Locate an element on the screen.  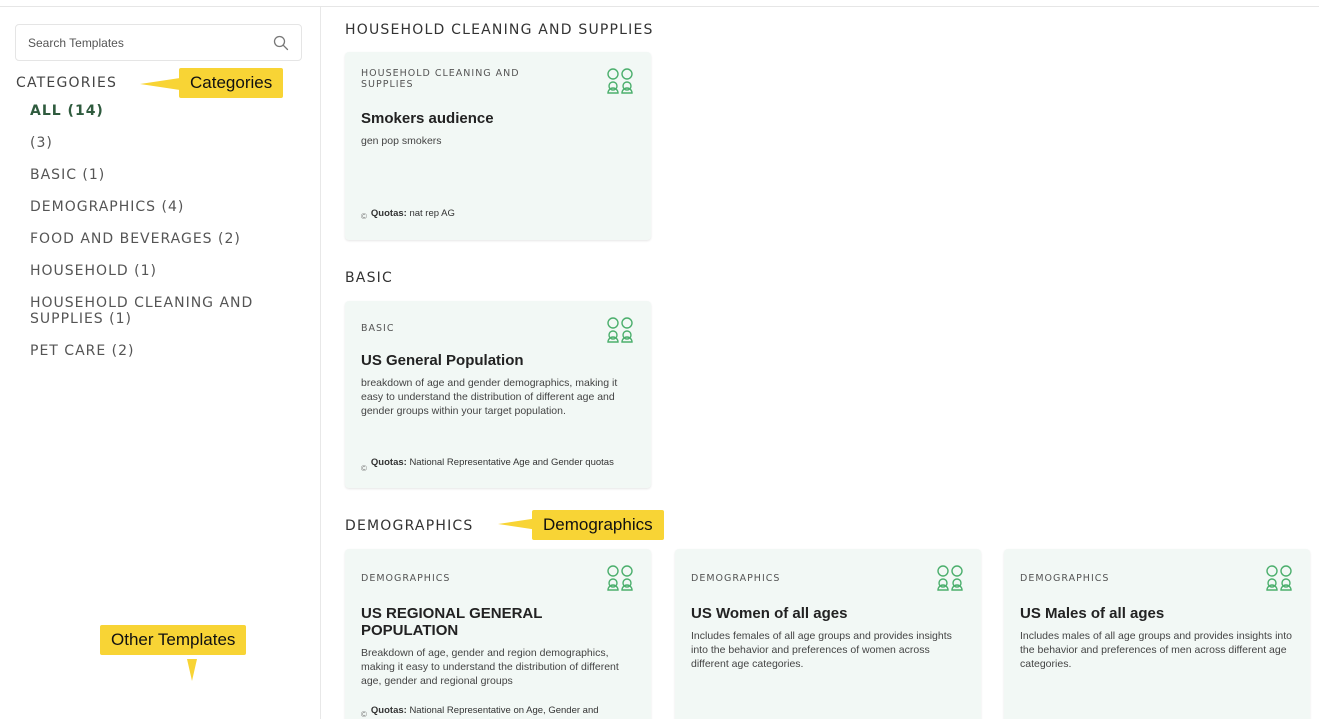
card-title: US General Population is located at coordinates (442, 360).